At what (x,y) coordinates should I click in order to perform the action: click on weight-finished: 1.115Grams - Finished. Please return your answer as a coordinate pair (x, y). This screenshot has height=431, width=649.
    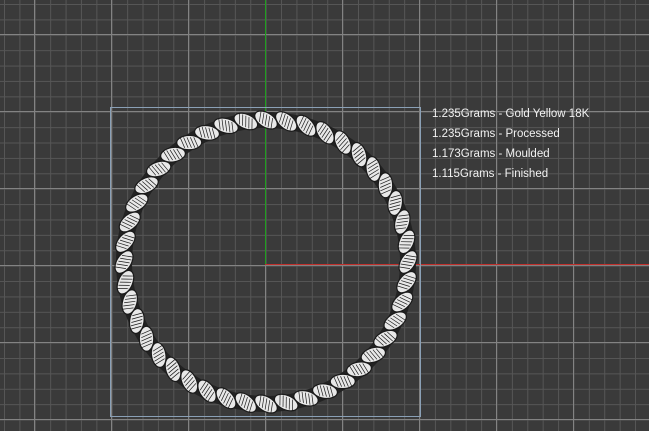
    Looking at the image, I should click on (490, 174).